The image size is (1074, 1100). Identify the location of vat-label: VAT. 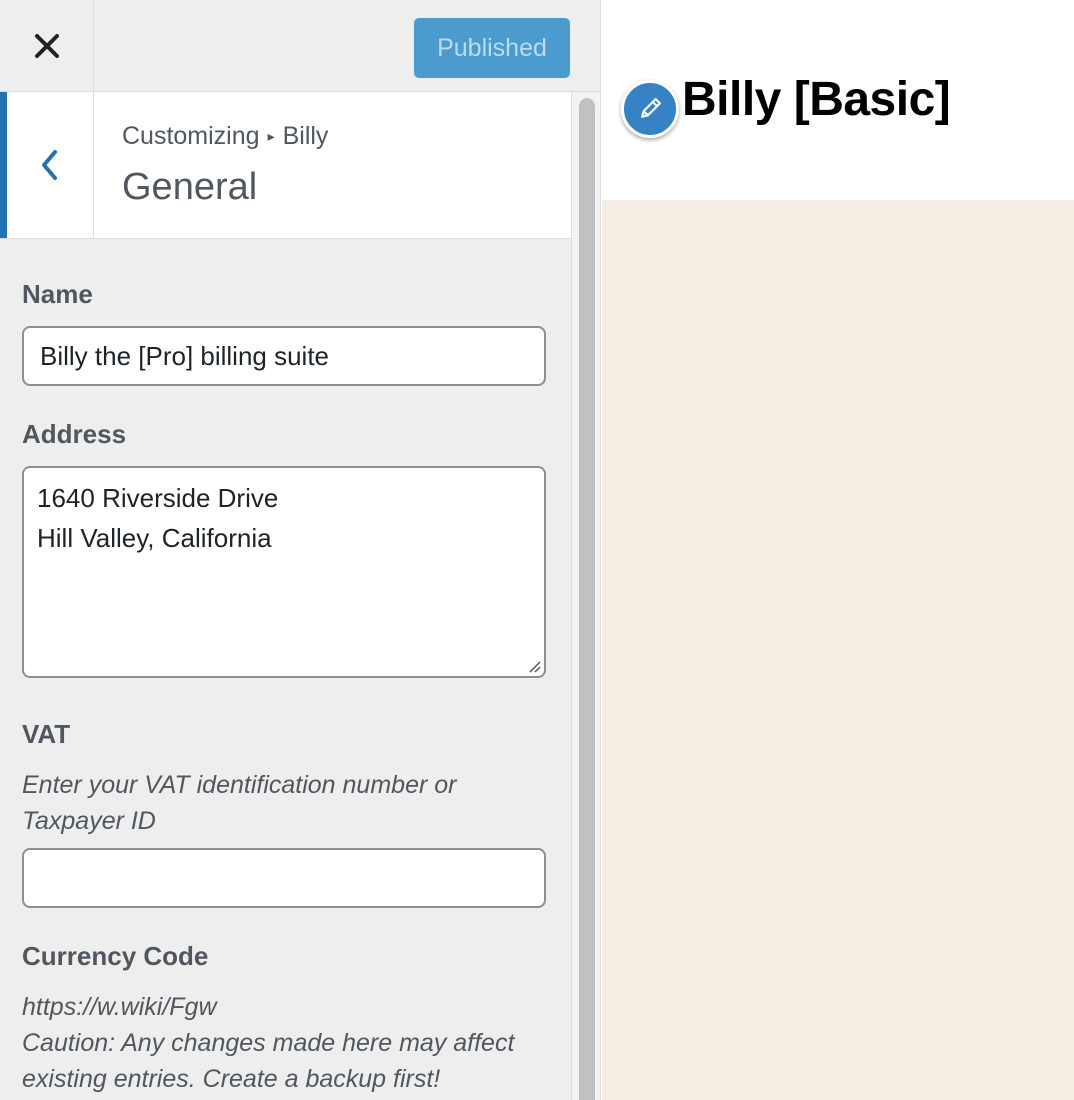
(46, 734).